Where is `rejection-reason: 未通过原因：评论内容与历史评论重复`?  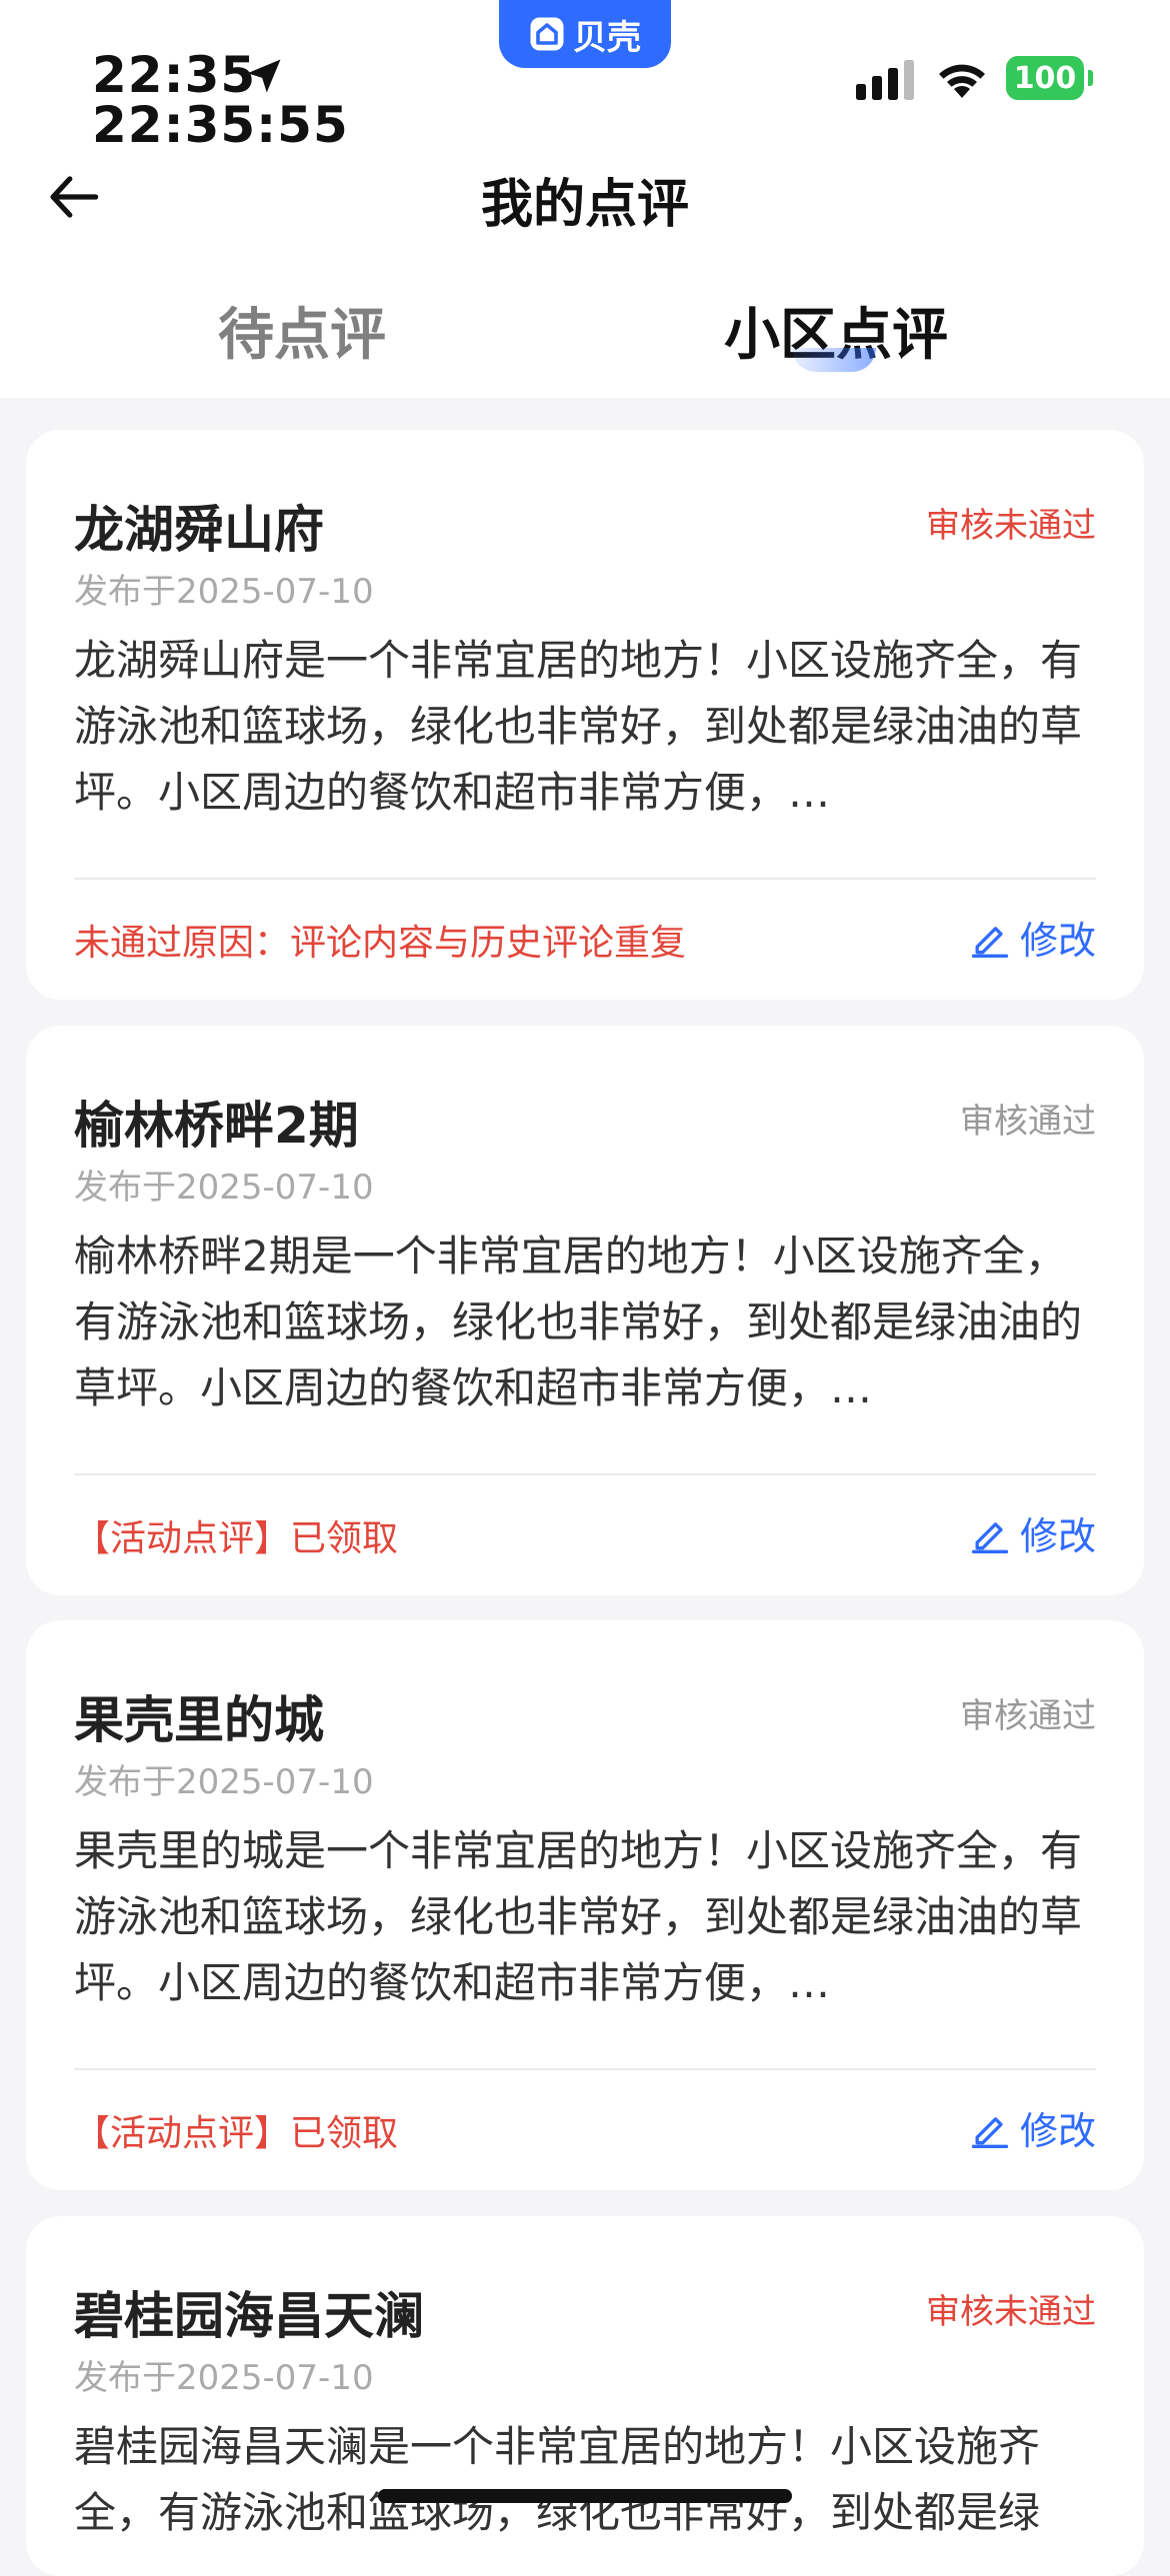 rejection-reason: 未通过原因：评论内容与历史评论重复 is located at coordinates (380, 944).